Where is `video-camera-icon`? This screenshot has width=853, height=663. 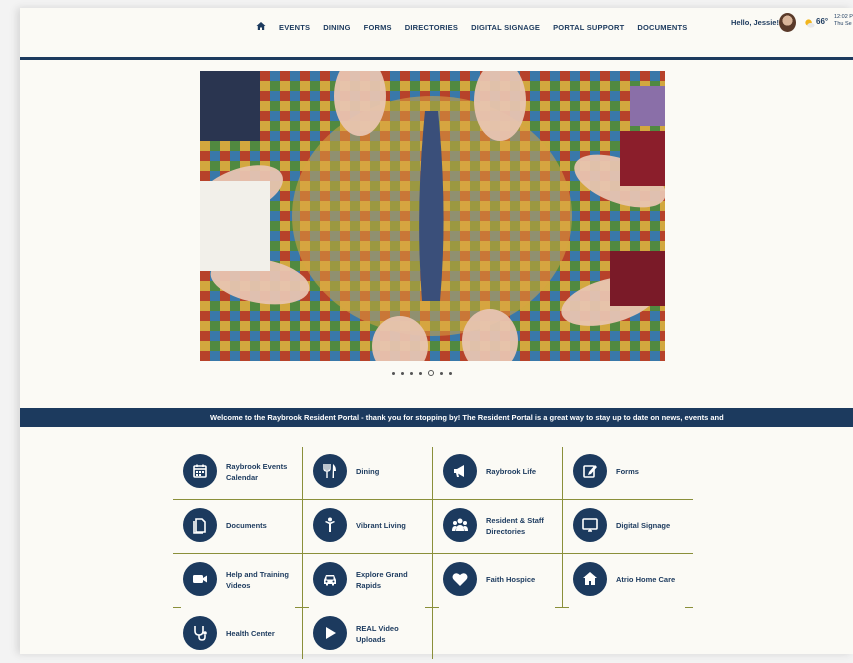
video-camera-icon is located at coordinates (200, 579).